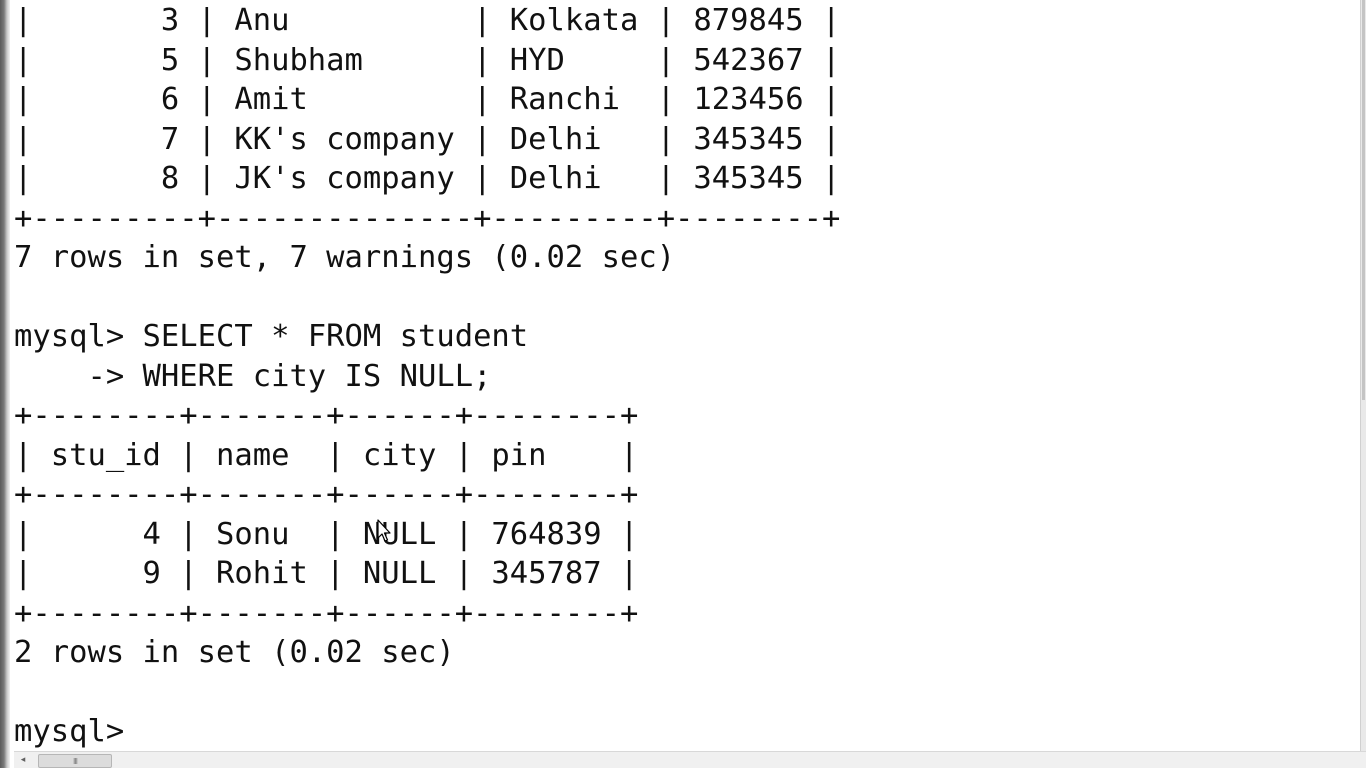  Describe the element at coordinates (151, 731) in the screenshot. I see `text-cursor` at that location.